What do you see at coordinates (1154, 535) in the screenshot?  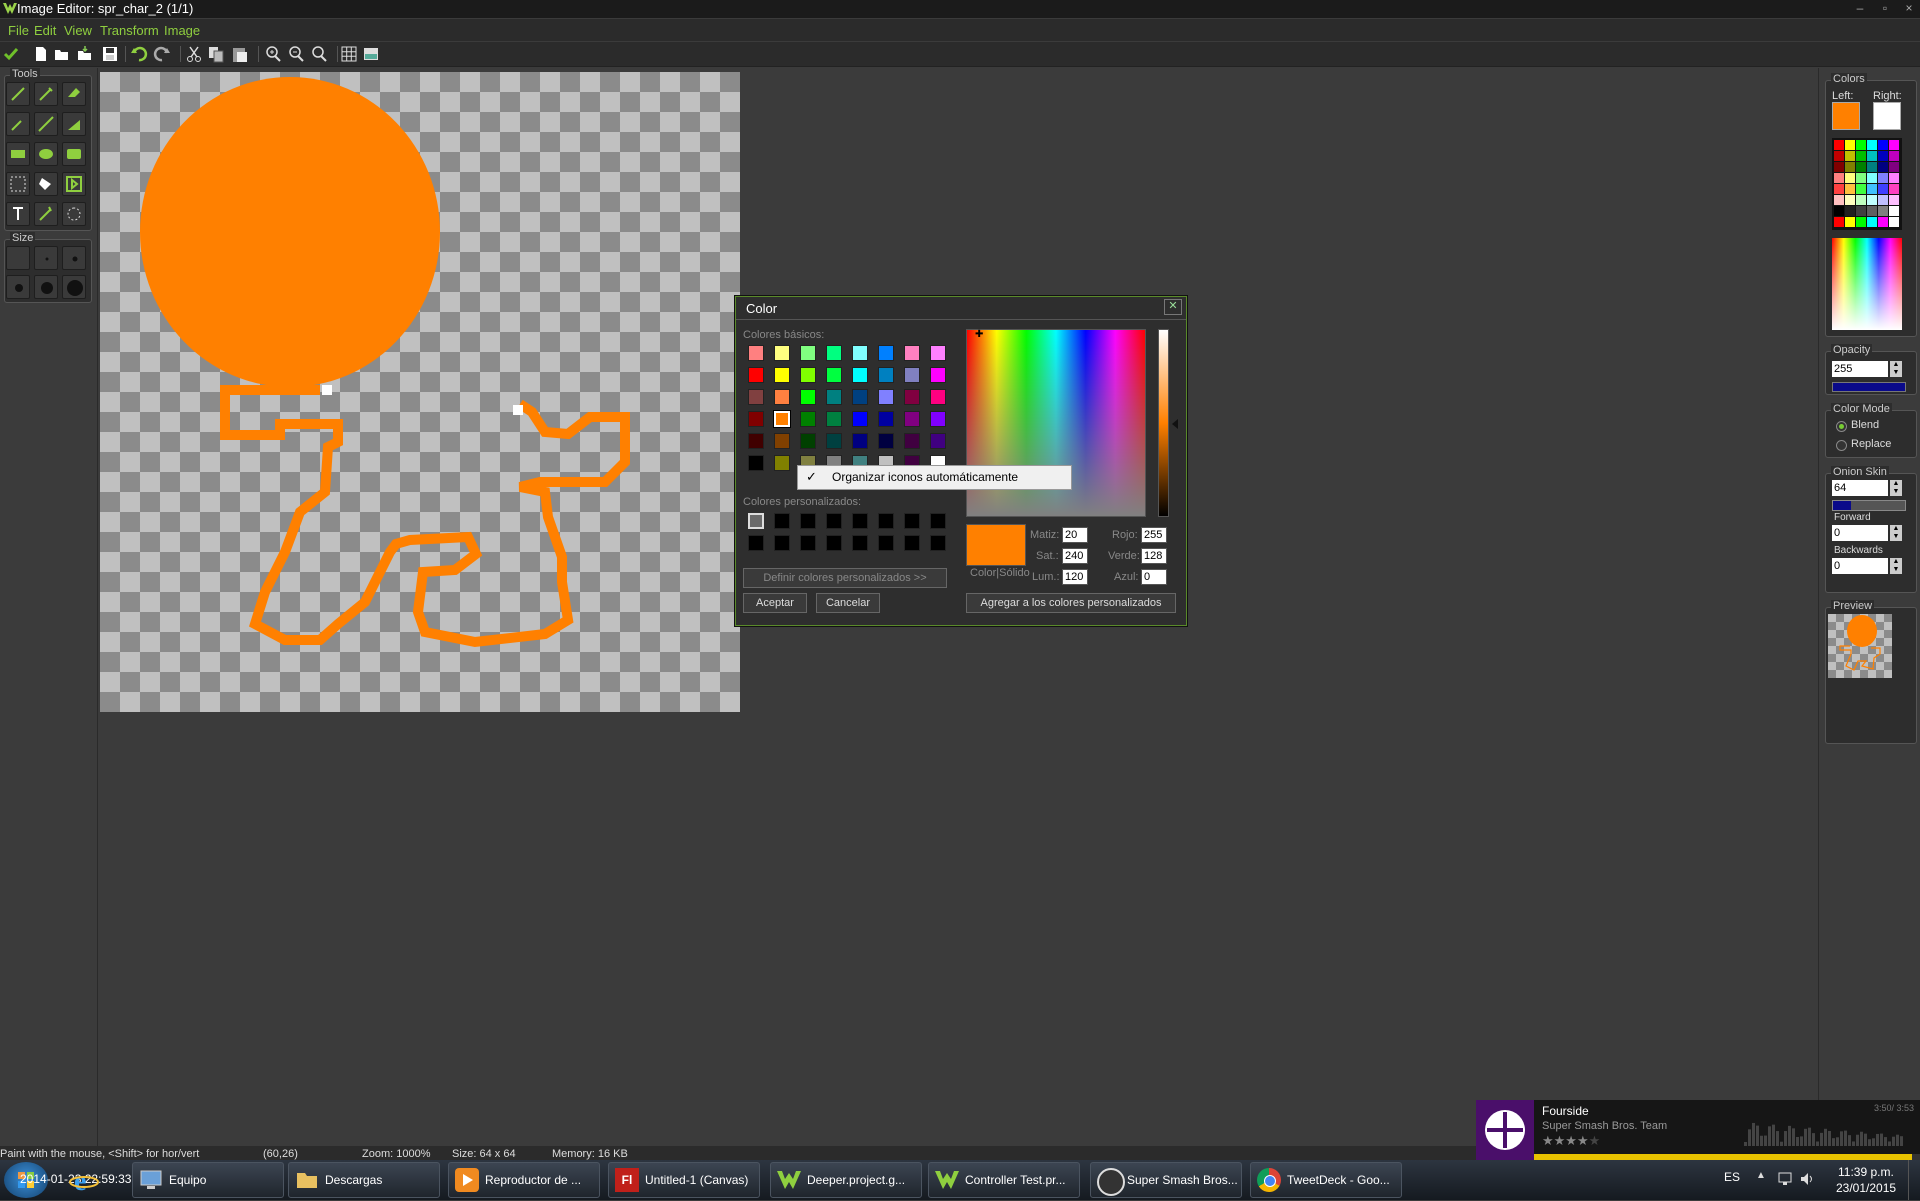 I see `red-input: 255` at bounding box center [1154, 535].